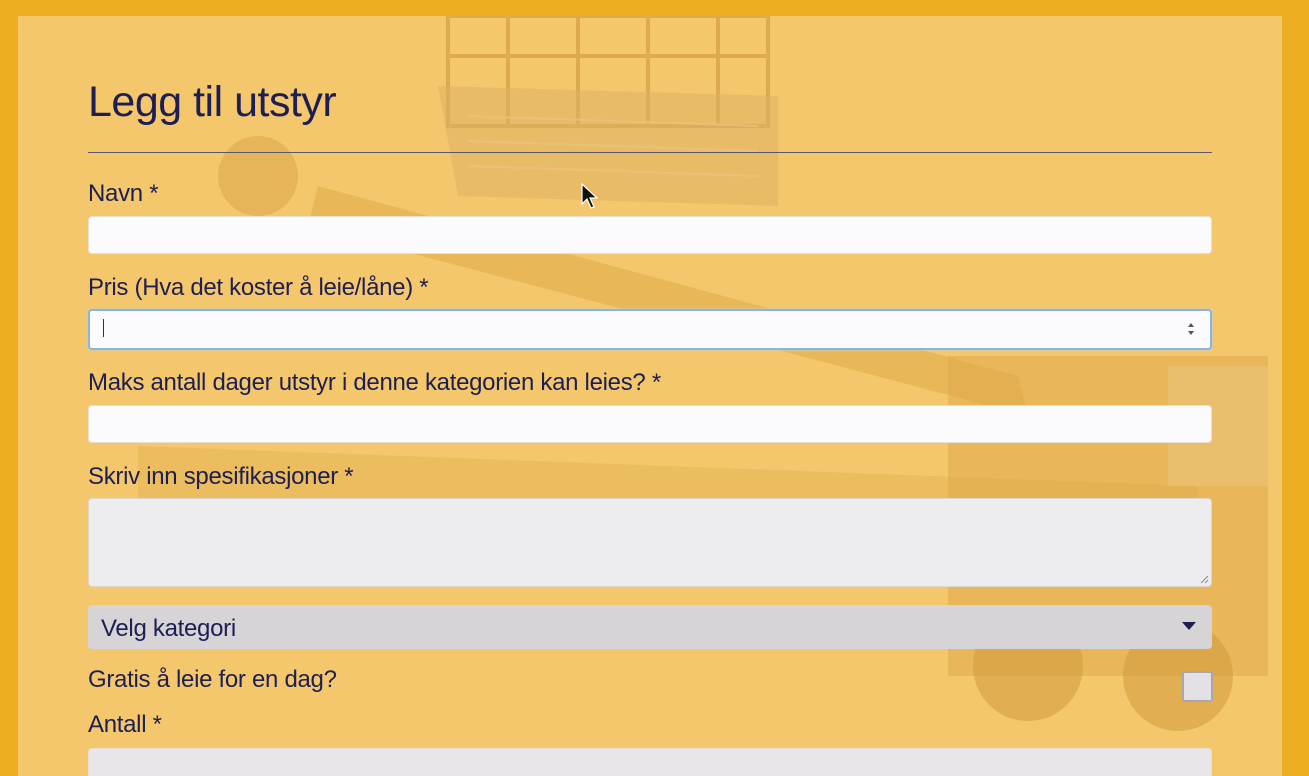 The image size is (1309, 776). What do you see at coordinates (650, 627) in the screenshot?
I see `category-select: Velg kategori` at bounding box center [650, 627].